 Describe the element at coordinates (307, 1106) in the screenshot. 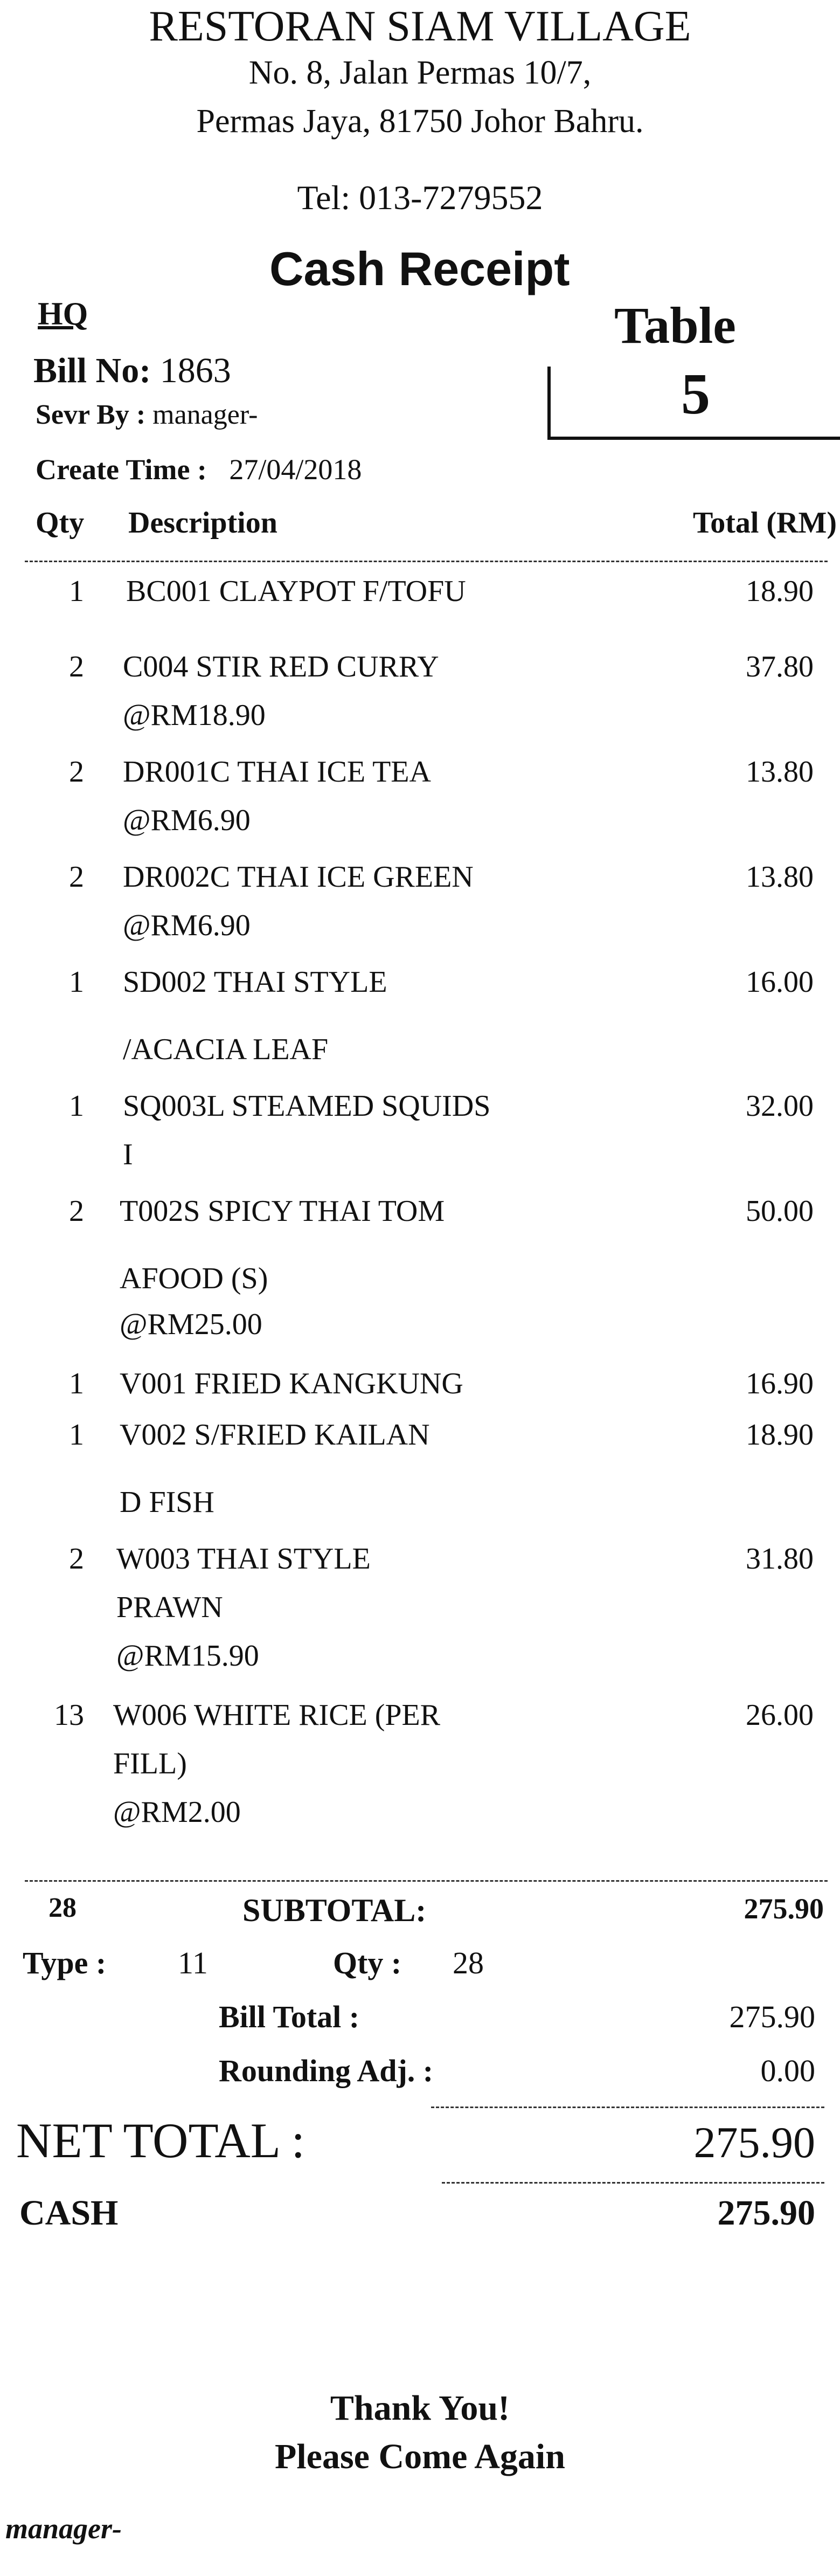

I see `item-description: SQ003L STEAMED SQUIDS` at that location.